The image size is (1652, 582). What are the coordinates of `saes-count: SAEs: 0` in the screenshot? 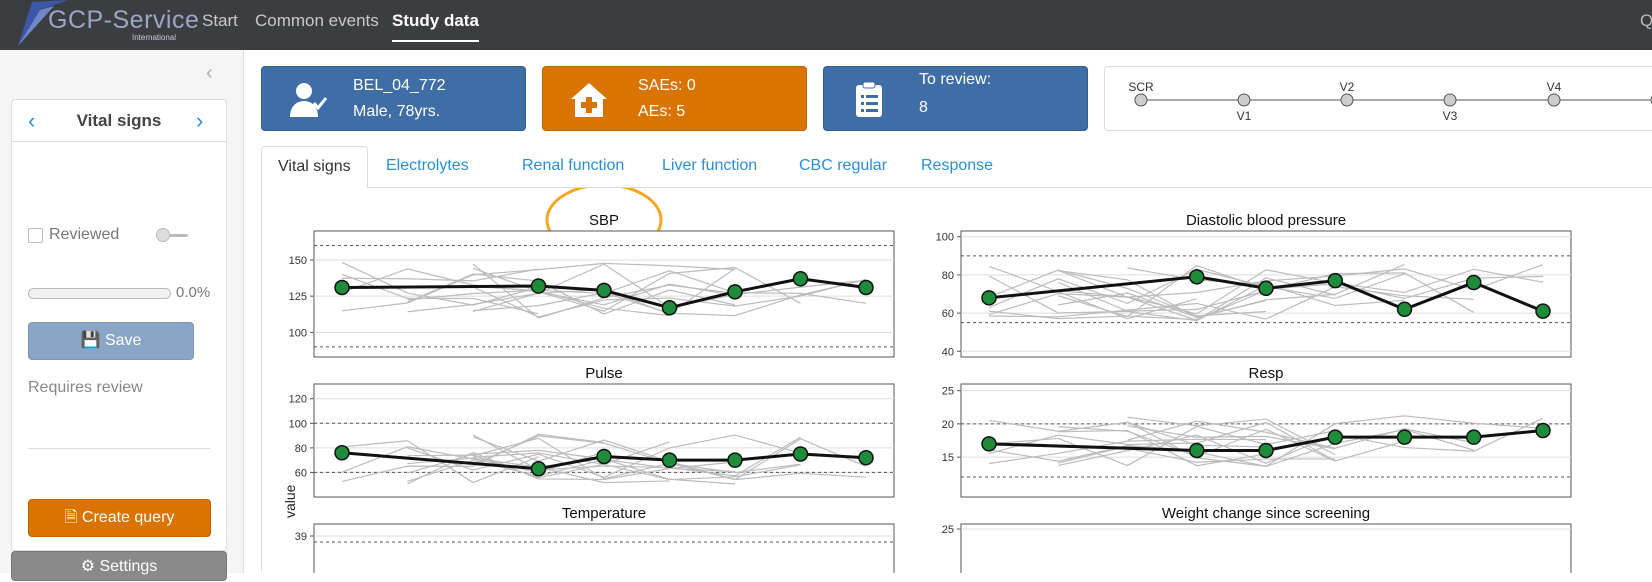 It's located at (667, 85).